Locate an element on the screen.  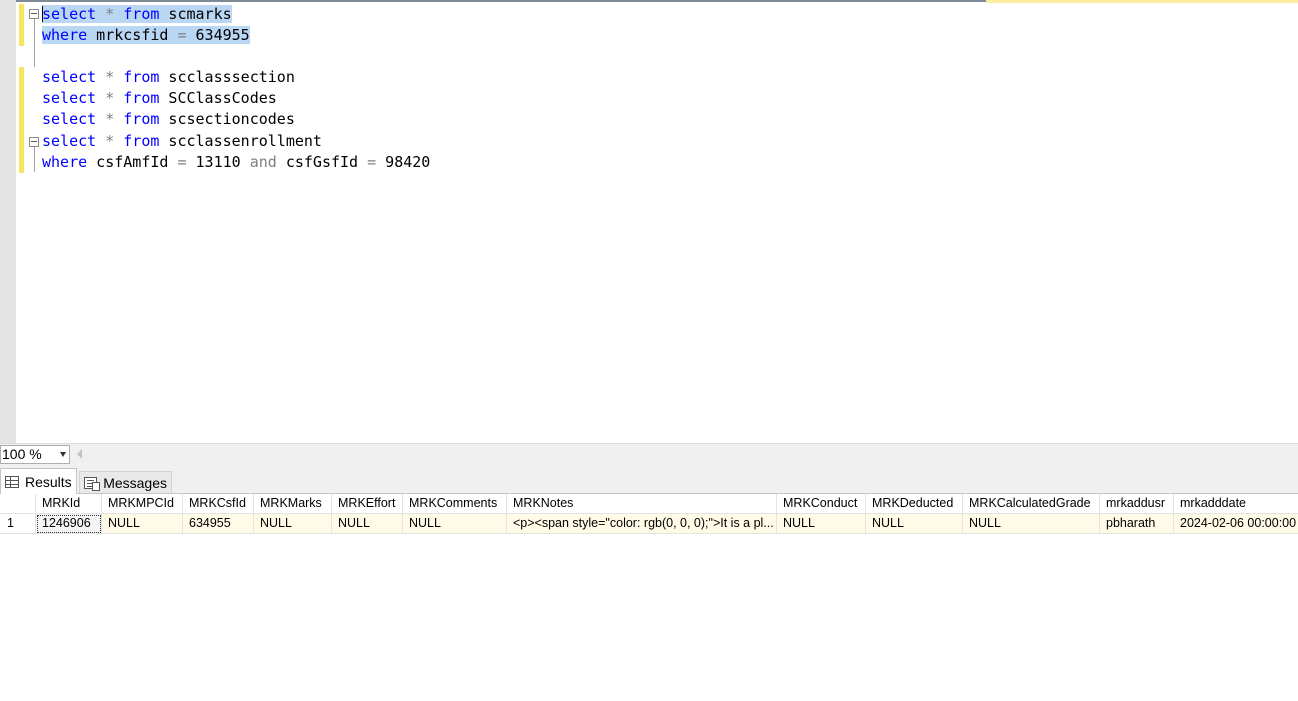
editor-top-strip is located at coordinates (493, 1).